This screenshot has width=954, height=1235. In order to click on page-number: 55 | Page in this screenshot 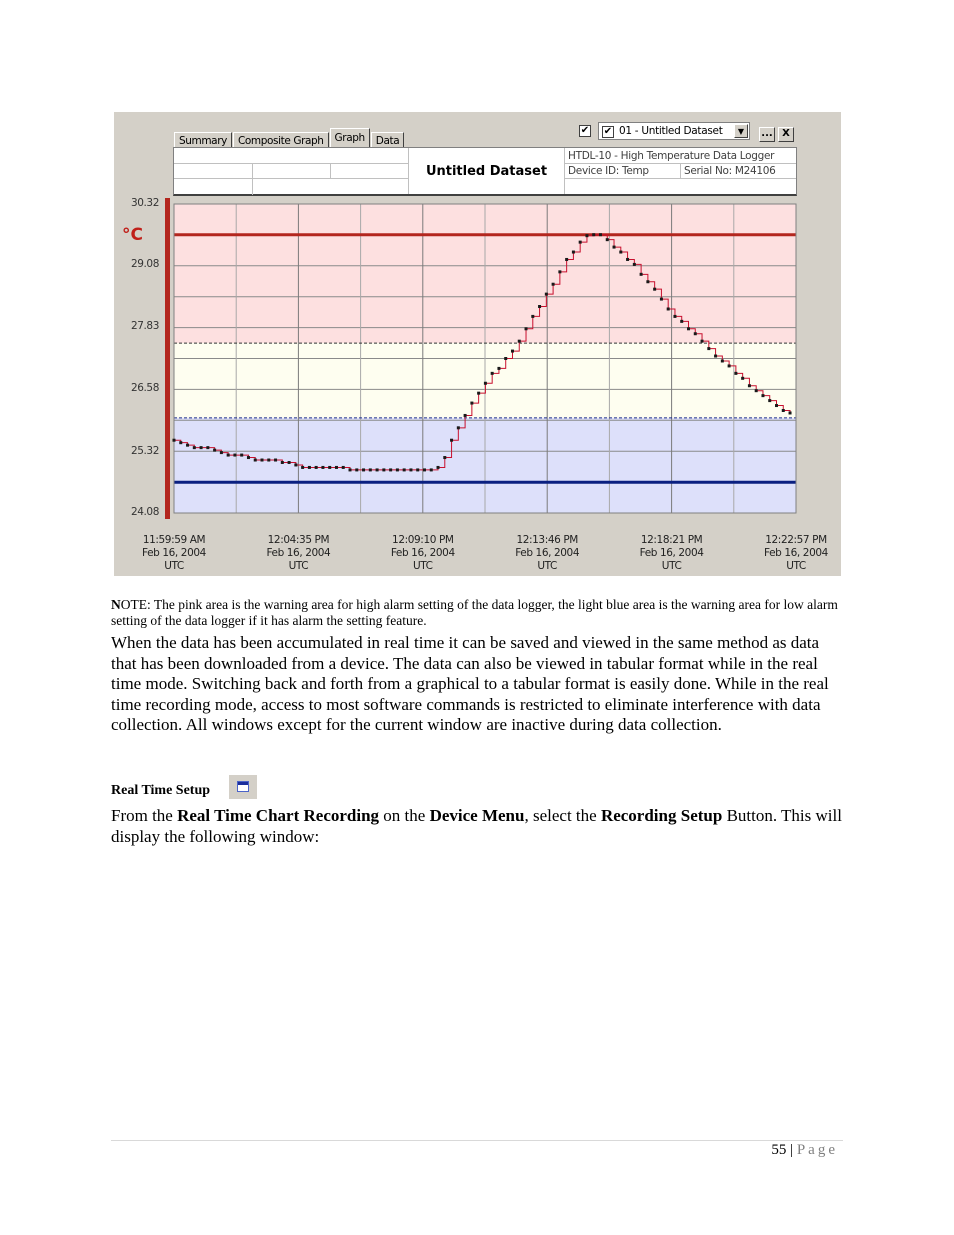, I will do `click(804, 1150)`.